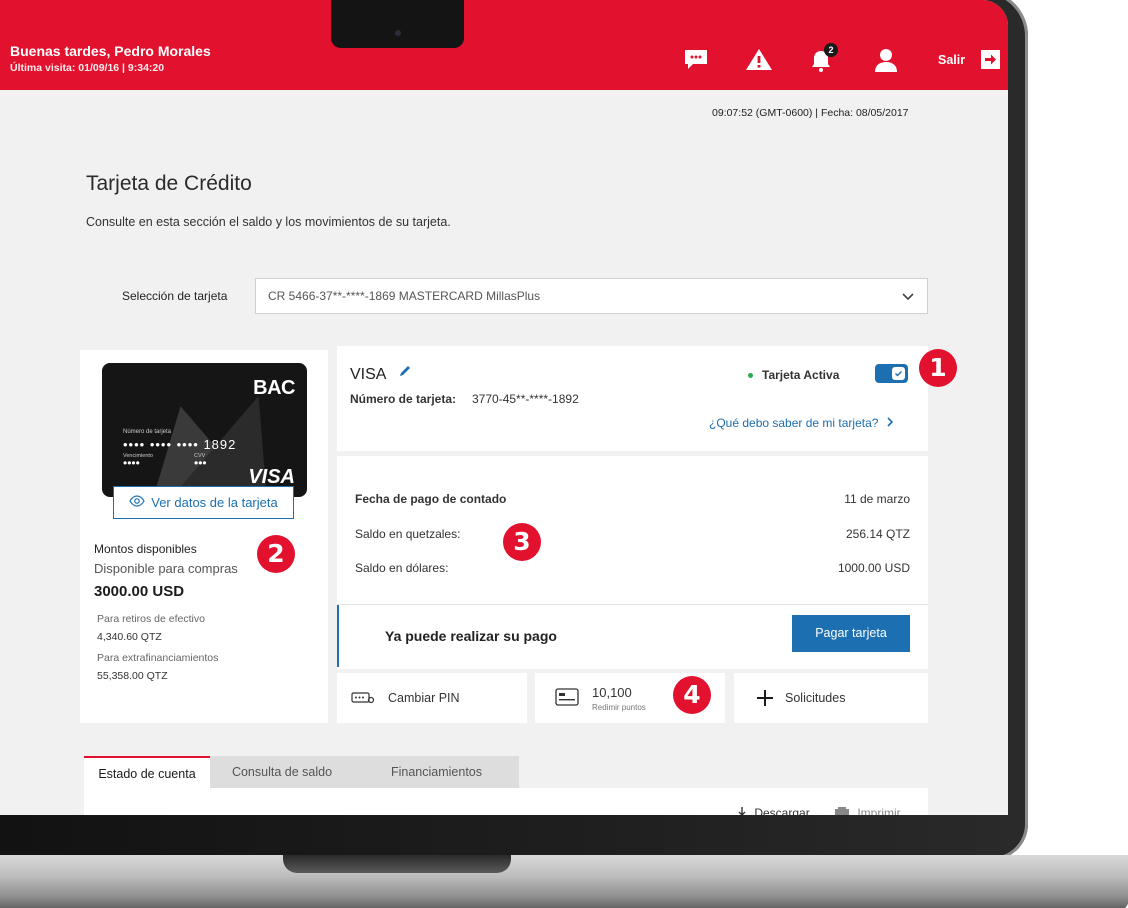 This screenshot has height=908, width=1128. I want to click on card-type: VISA, so click(368, 374).